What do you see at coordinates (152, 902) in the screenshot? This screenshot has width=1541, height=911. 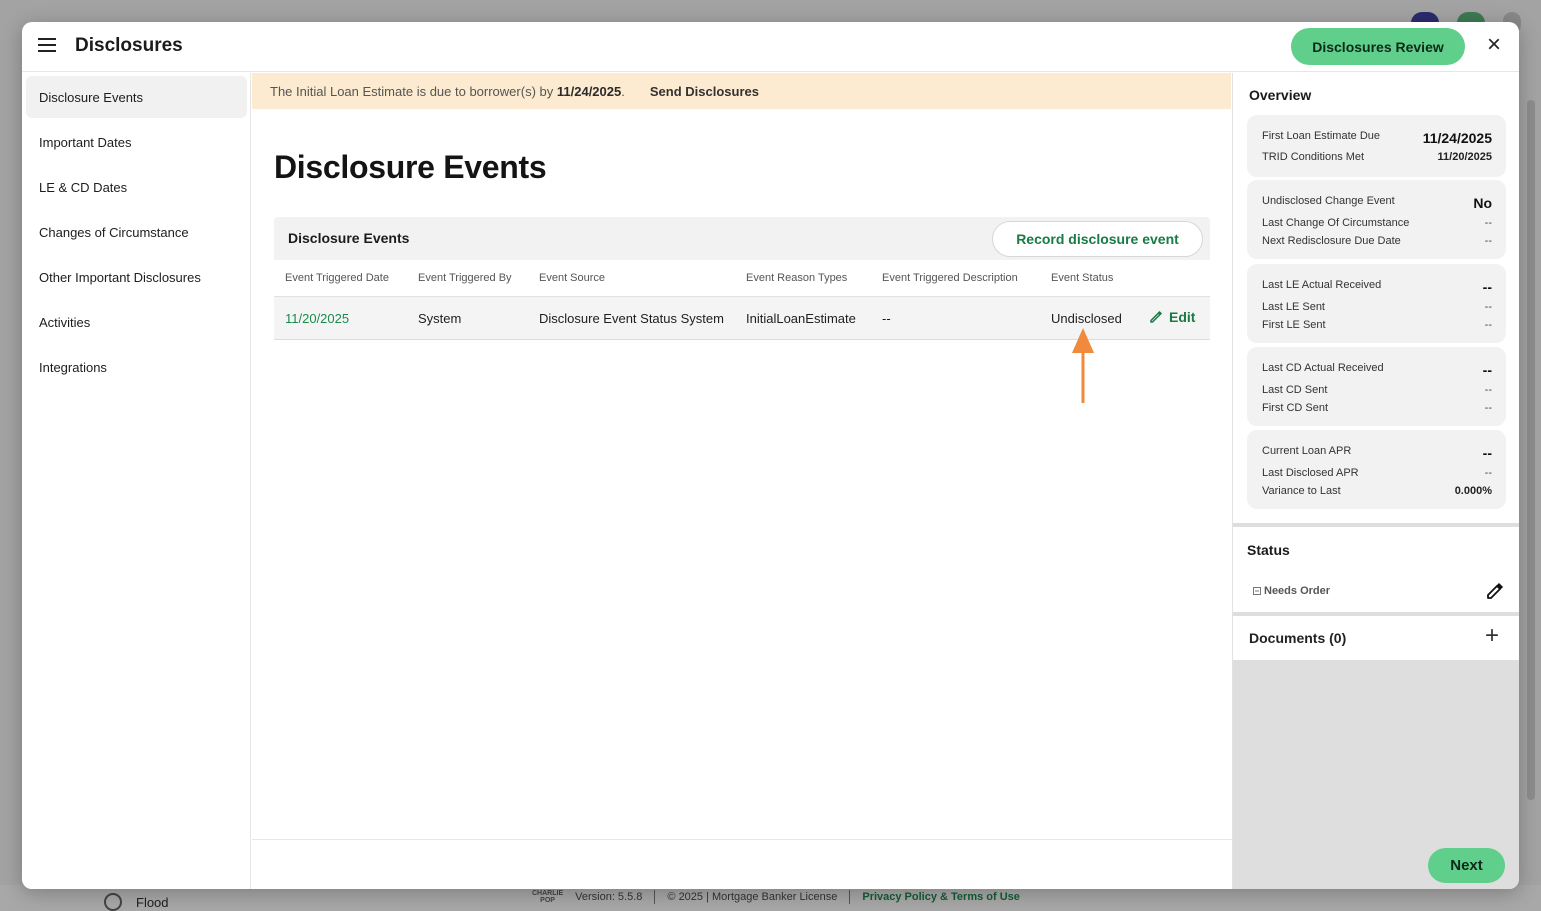 I see `flood-label: Flood` at bounding box center [152, 902].